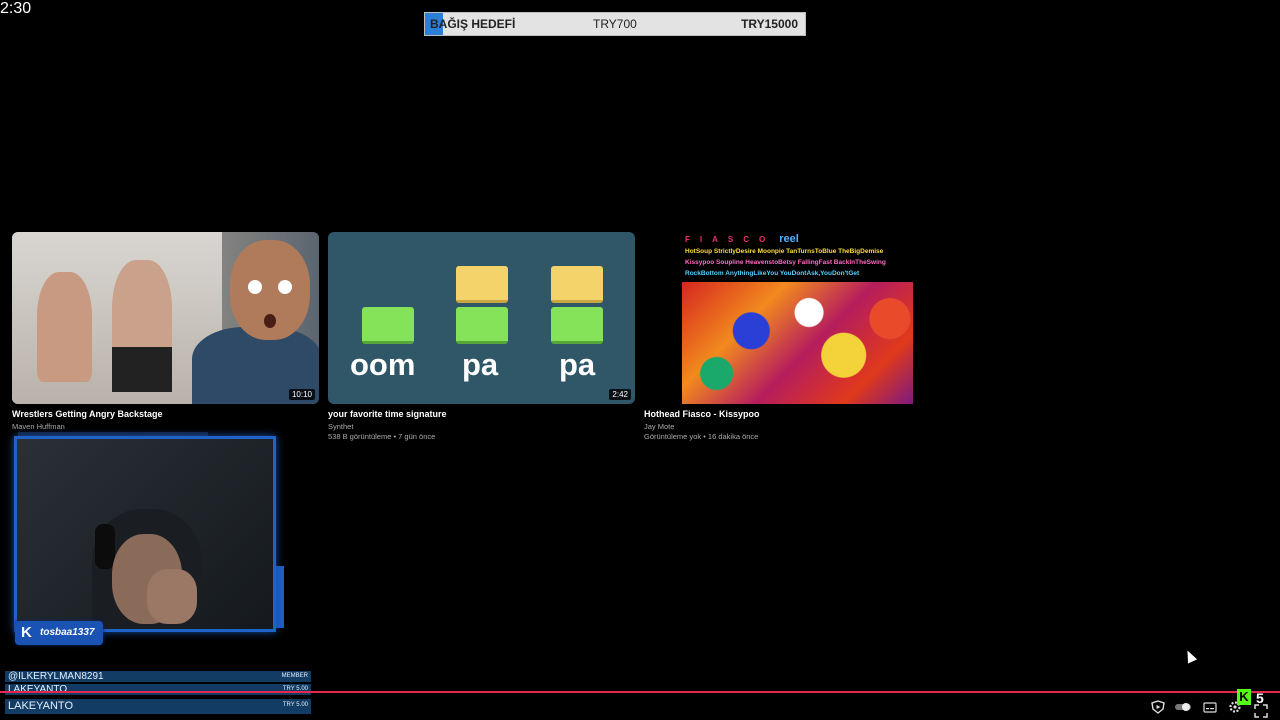  Describe the element at coordinates (67, 632) in the screenshot. I see `streamer-name: tosbaa1337` at that location.